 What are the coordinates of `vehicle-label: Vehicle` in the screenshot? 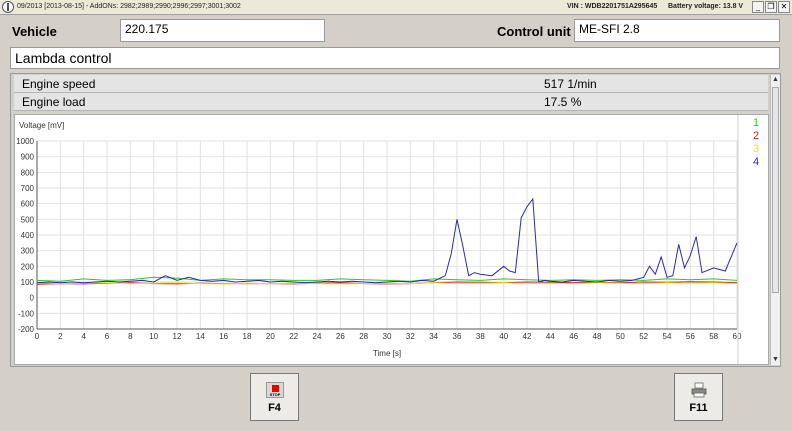 It's located at (34, 31).